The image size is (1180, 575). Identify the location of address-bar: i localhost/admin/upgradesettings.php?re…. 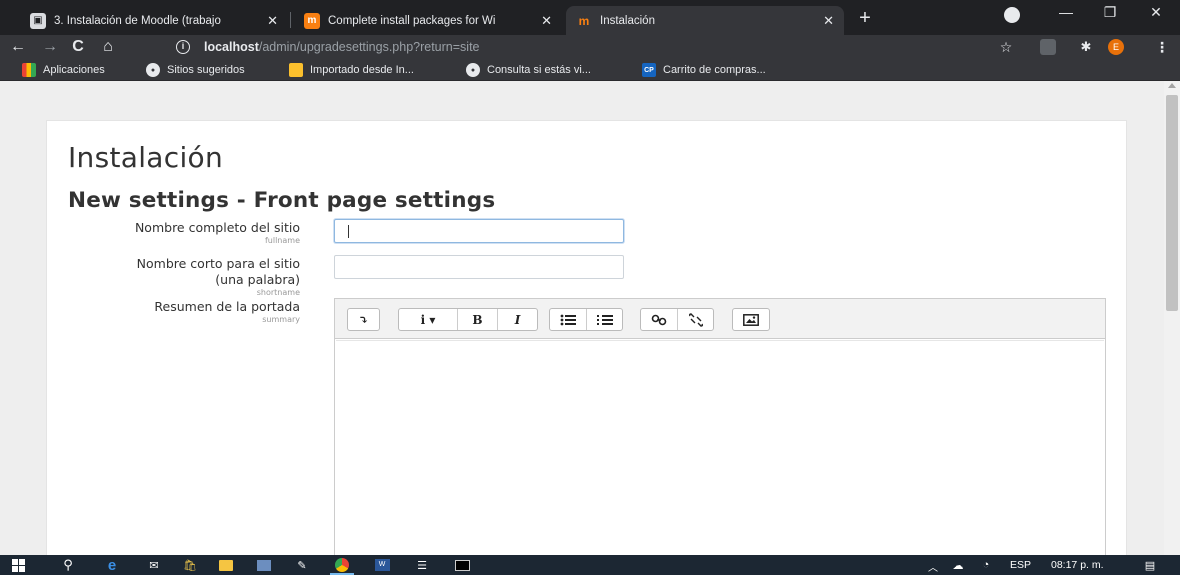
(599, 47).